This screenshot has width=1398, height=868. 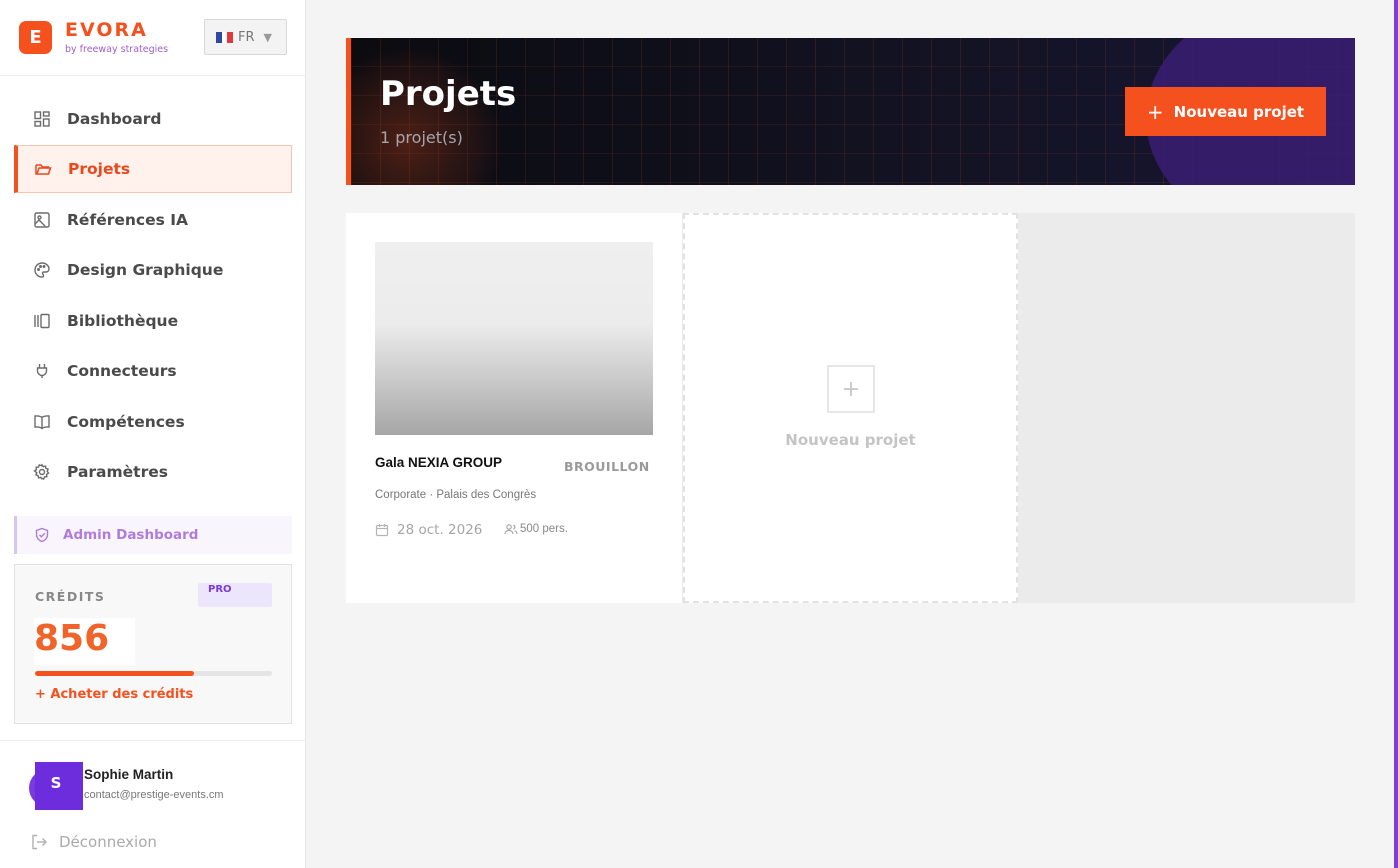 I want to click on nav-item-connecteurs: Connecteurs, so click(x=153, y=371).